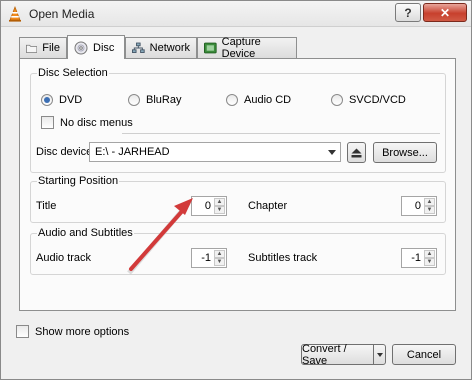 This screenshot has height=381, width=472. Describe the element at coordinates (283, 258) in the screenshot. I see `subtitles-track-label: Subtitles track` at that location.